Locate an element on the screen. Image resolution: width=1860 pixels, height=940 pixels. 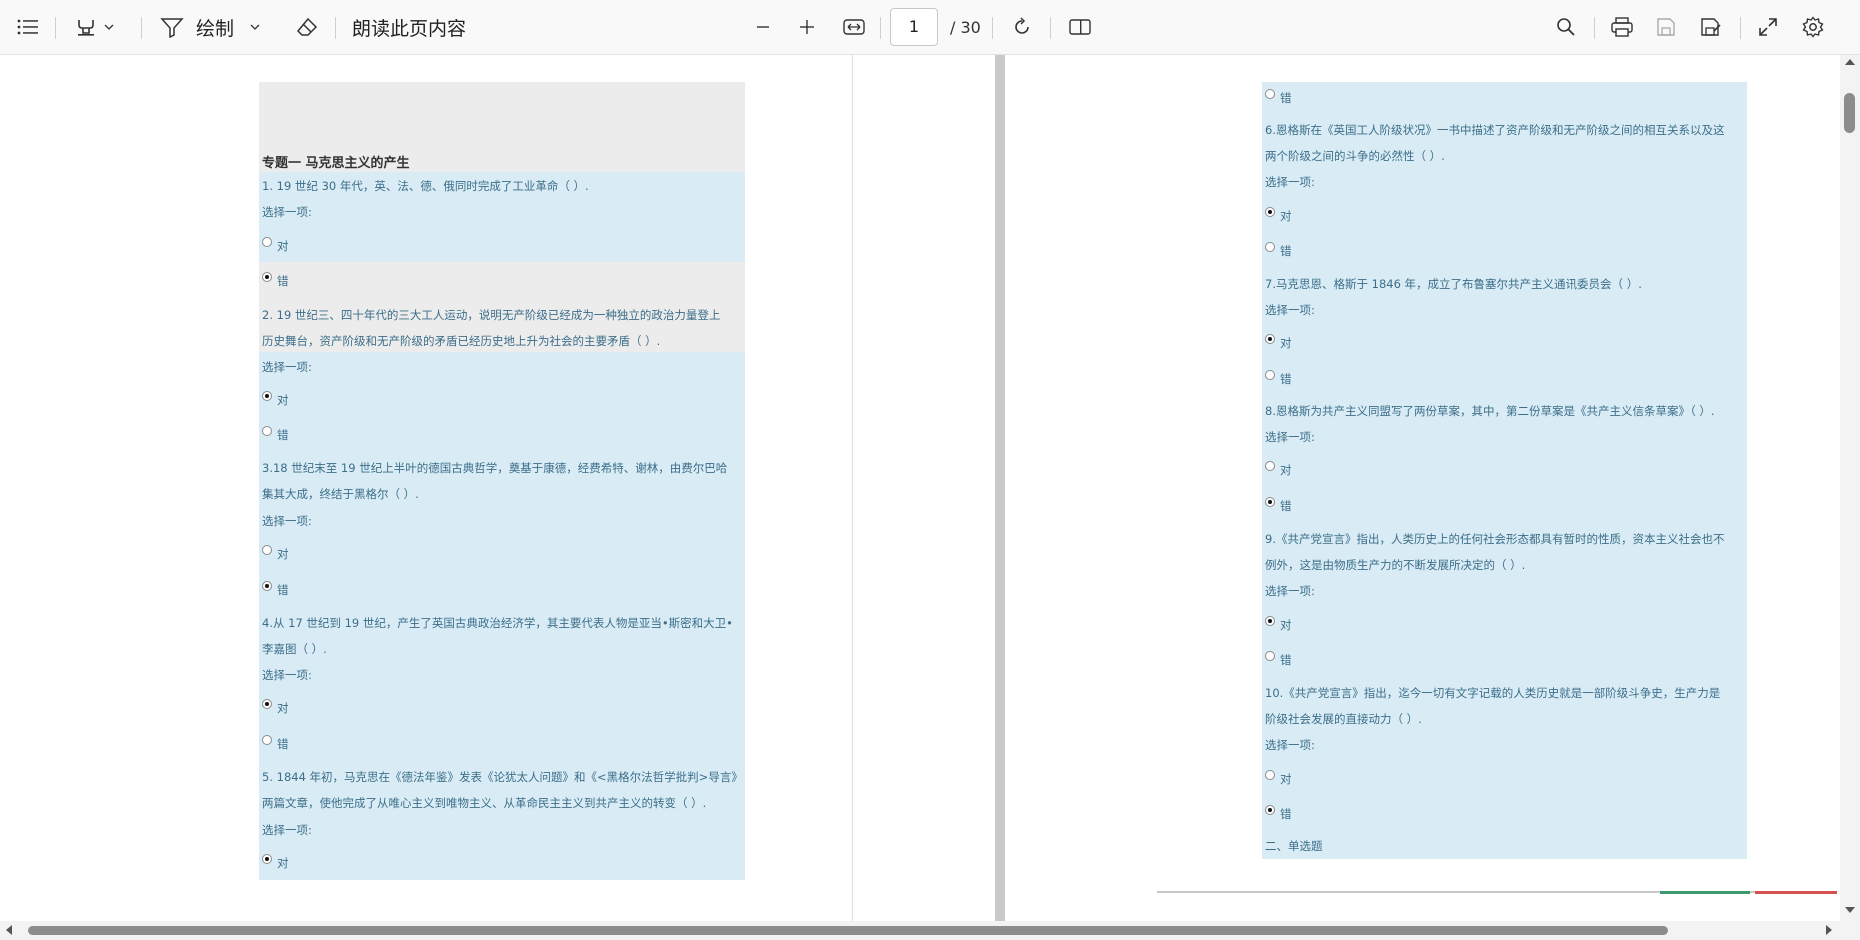
read-aloud-button: 朗读此页内容 is located at coordinates (412, 27).